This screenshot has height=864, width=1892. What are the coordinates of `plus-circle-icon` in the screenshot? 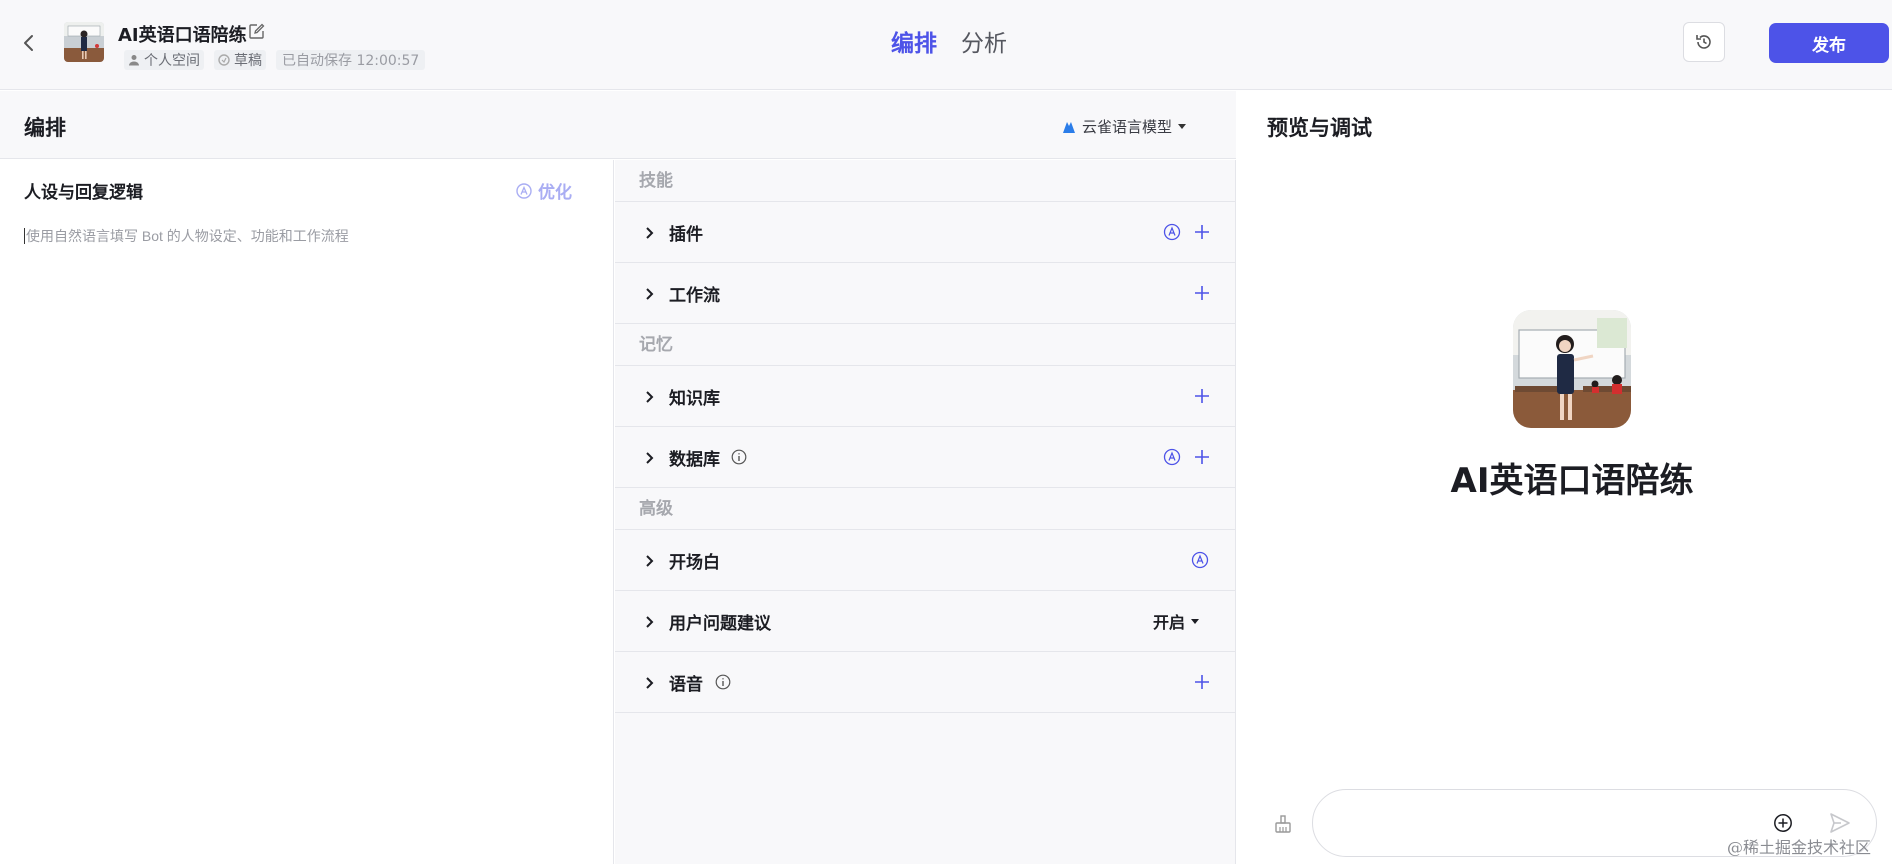 It's located at (1783, 823).